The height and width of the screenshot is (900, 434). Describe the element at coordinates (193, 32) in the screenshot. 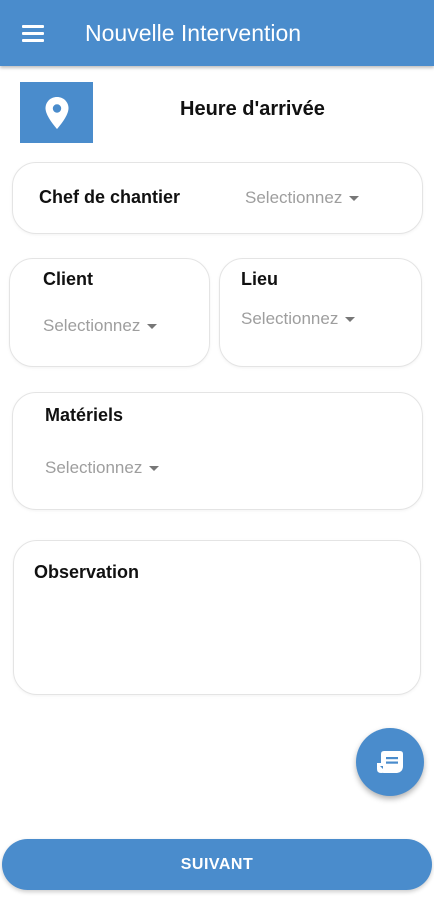

I see `page-title: Nouvelle Intervention` at that location.